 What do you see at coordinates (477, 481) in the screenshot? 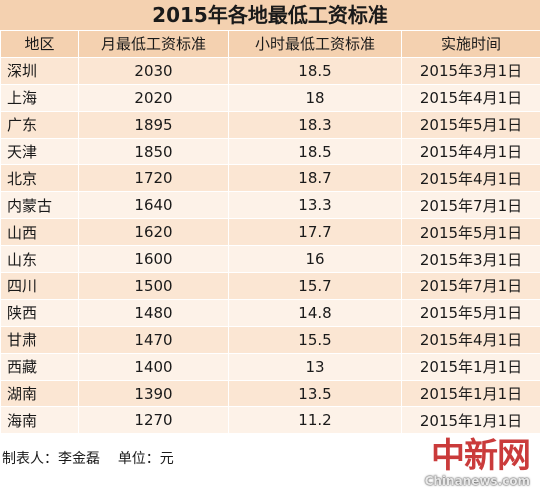
I see `chinanews-site: Chinanews.com` at bounding box center [477, 481].